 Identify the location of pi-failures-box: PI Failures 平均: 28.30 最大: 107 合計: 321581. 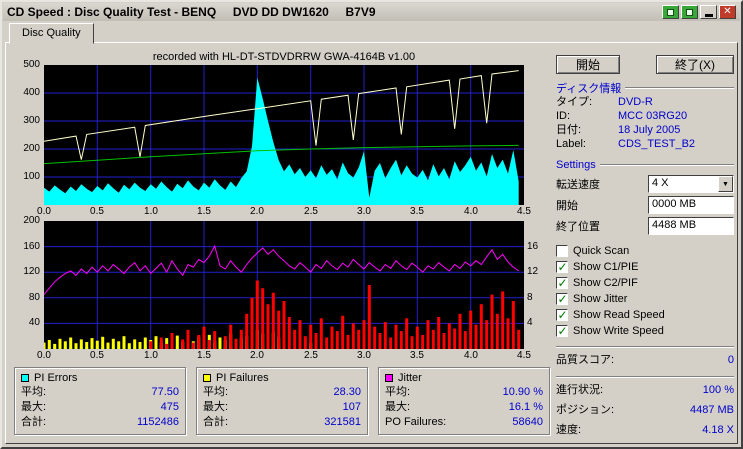
(282, 401).